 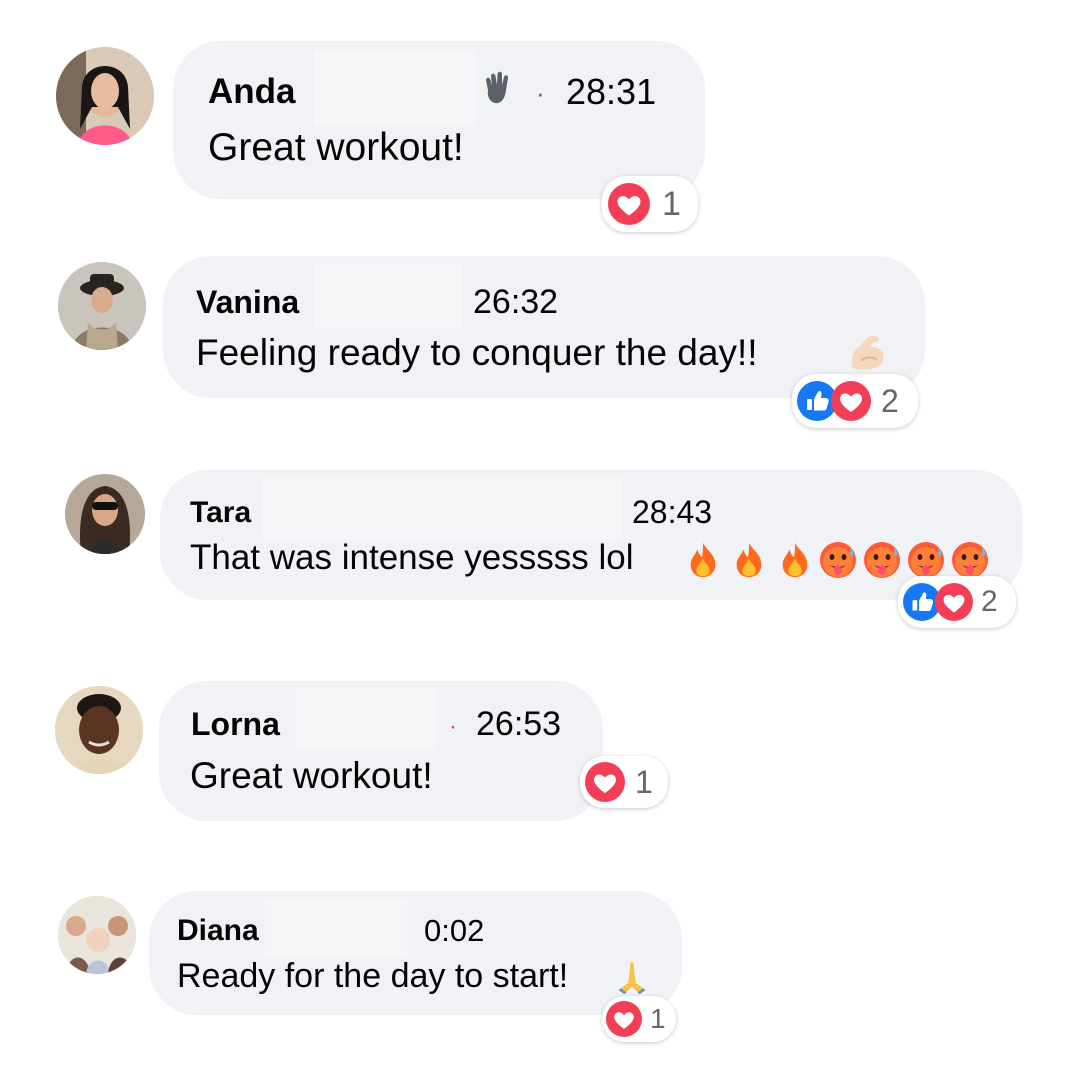 I want to click on comment-author: Diana, so click(x=218, y=931).